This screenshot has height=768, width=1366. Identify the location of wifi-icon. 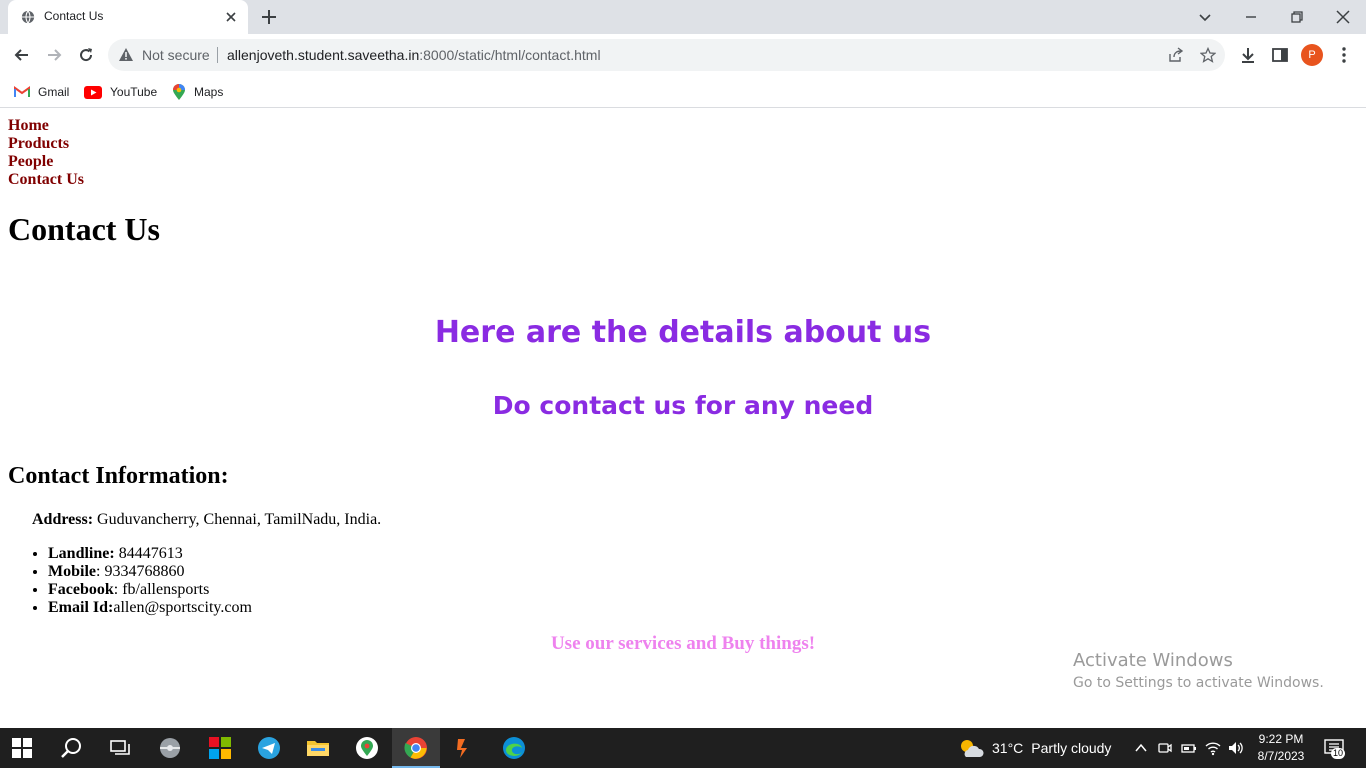
(1213, 748).